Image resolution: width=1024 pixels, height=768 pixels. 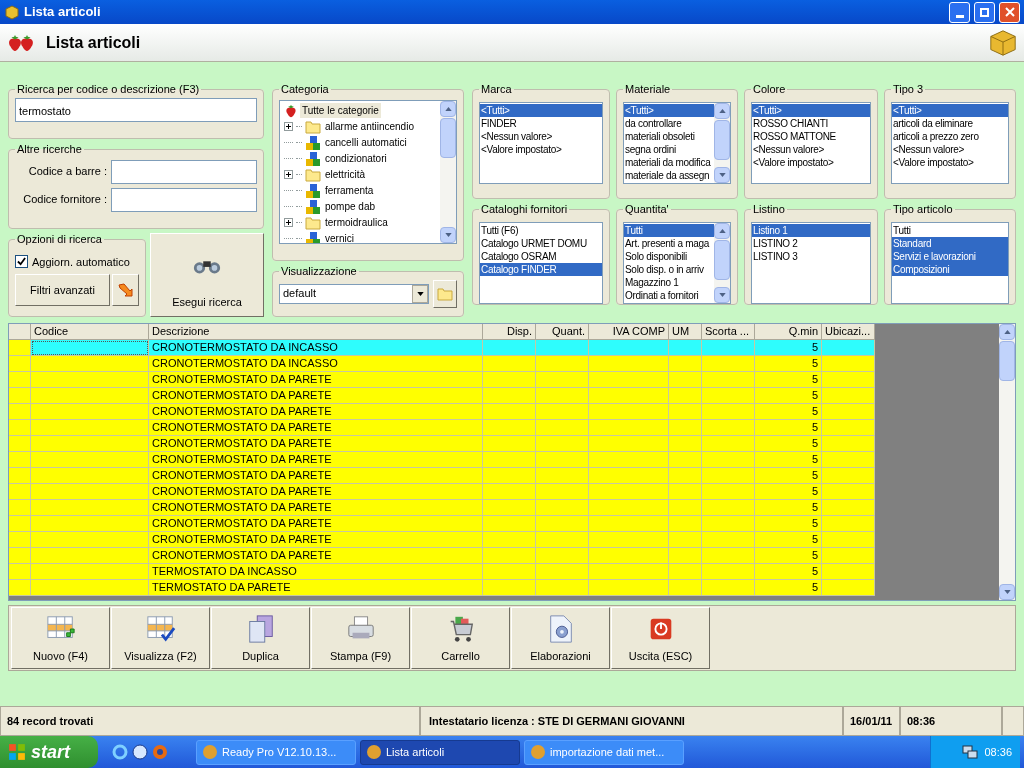 What do you see at coordinates (369, 126) in the screenshot?
I see `tree-item: allarme antiincendio` at bounding box center [369, 126].